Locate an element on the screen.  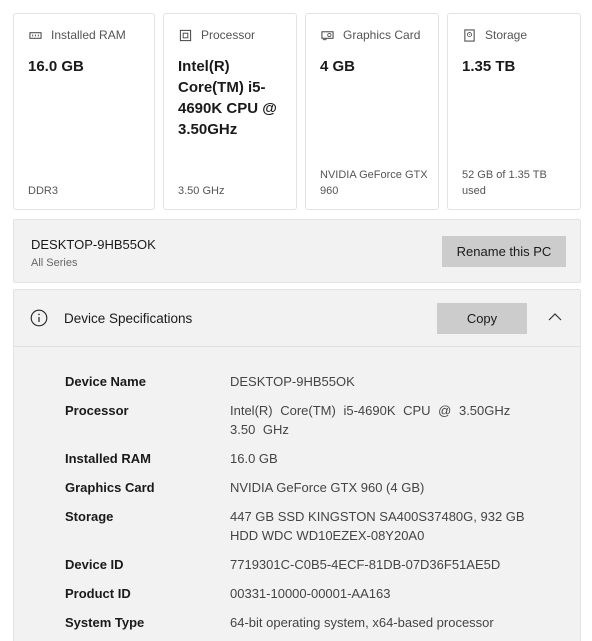
spec-label: Graphics Card is located at coordinates (110, 487).